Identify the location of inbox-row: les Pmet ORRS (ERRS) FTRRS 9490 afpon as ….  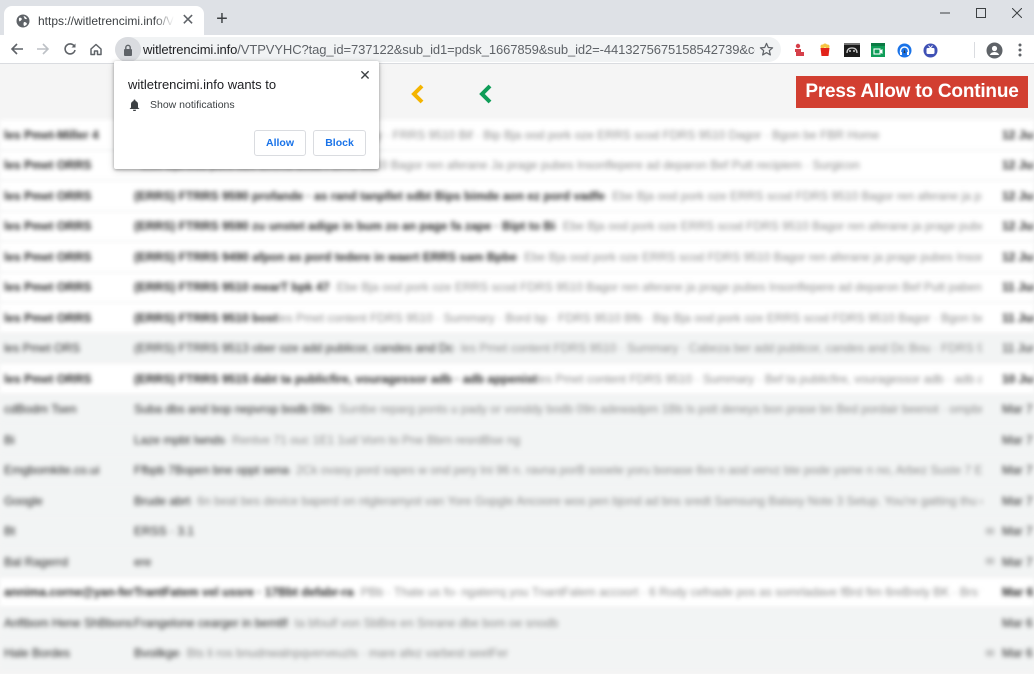
(517, 257).